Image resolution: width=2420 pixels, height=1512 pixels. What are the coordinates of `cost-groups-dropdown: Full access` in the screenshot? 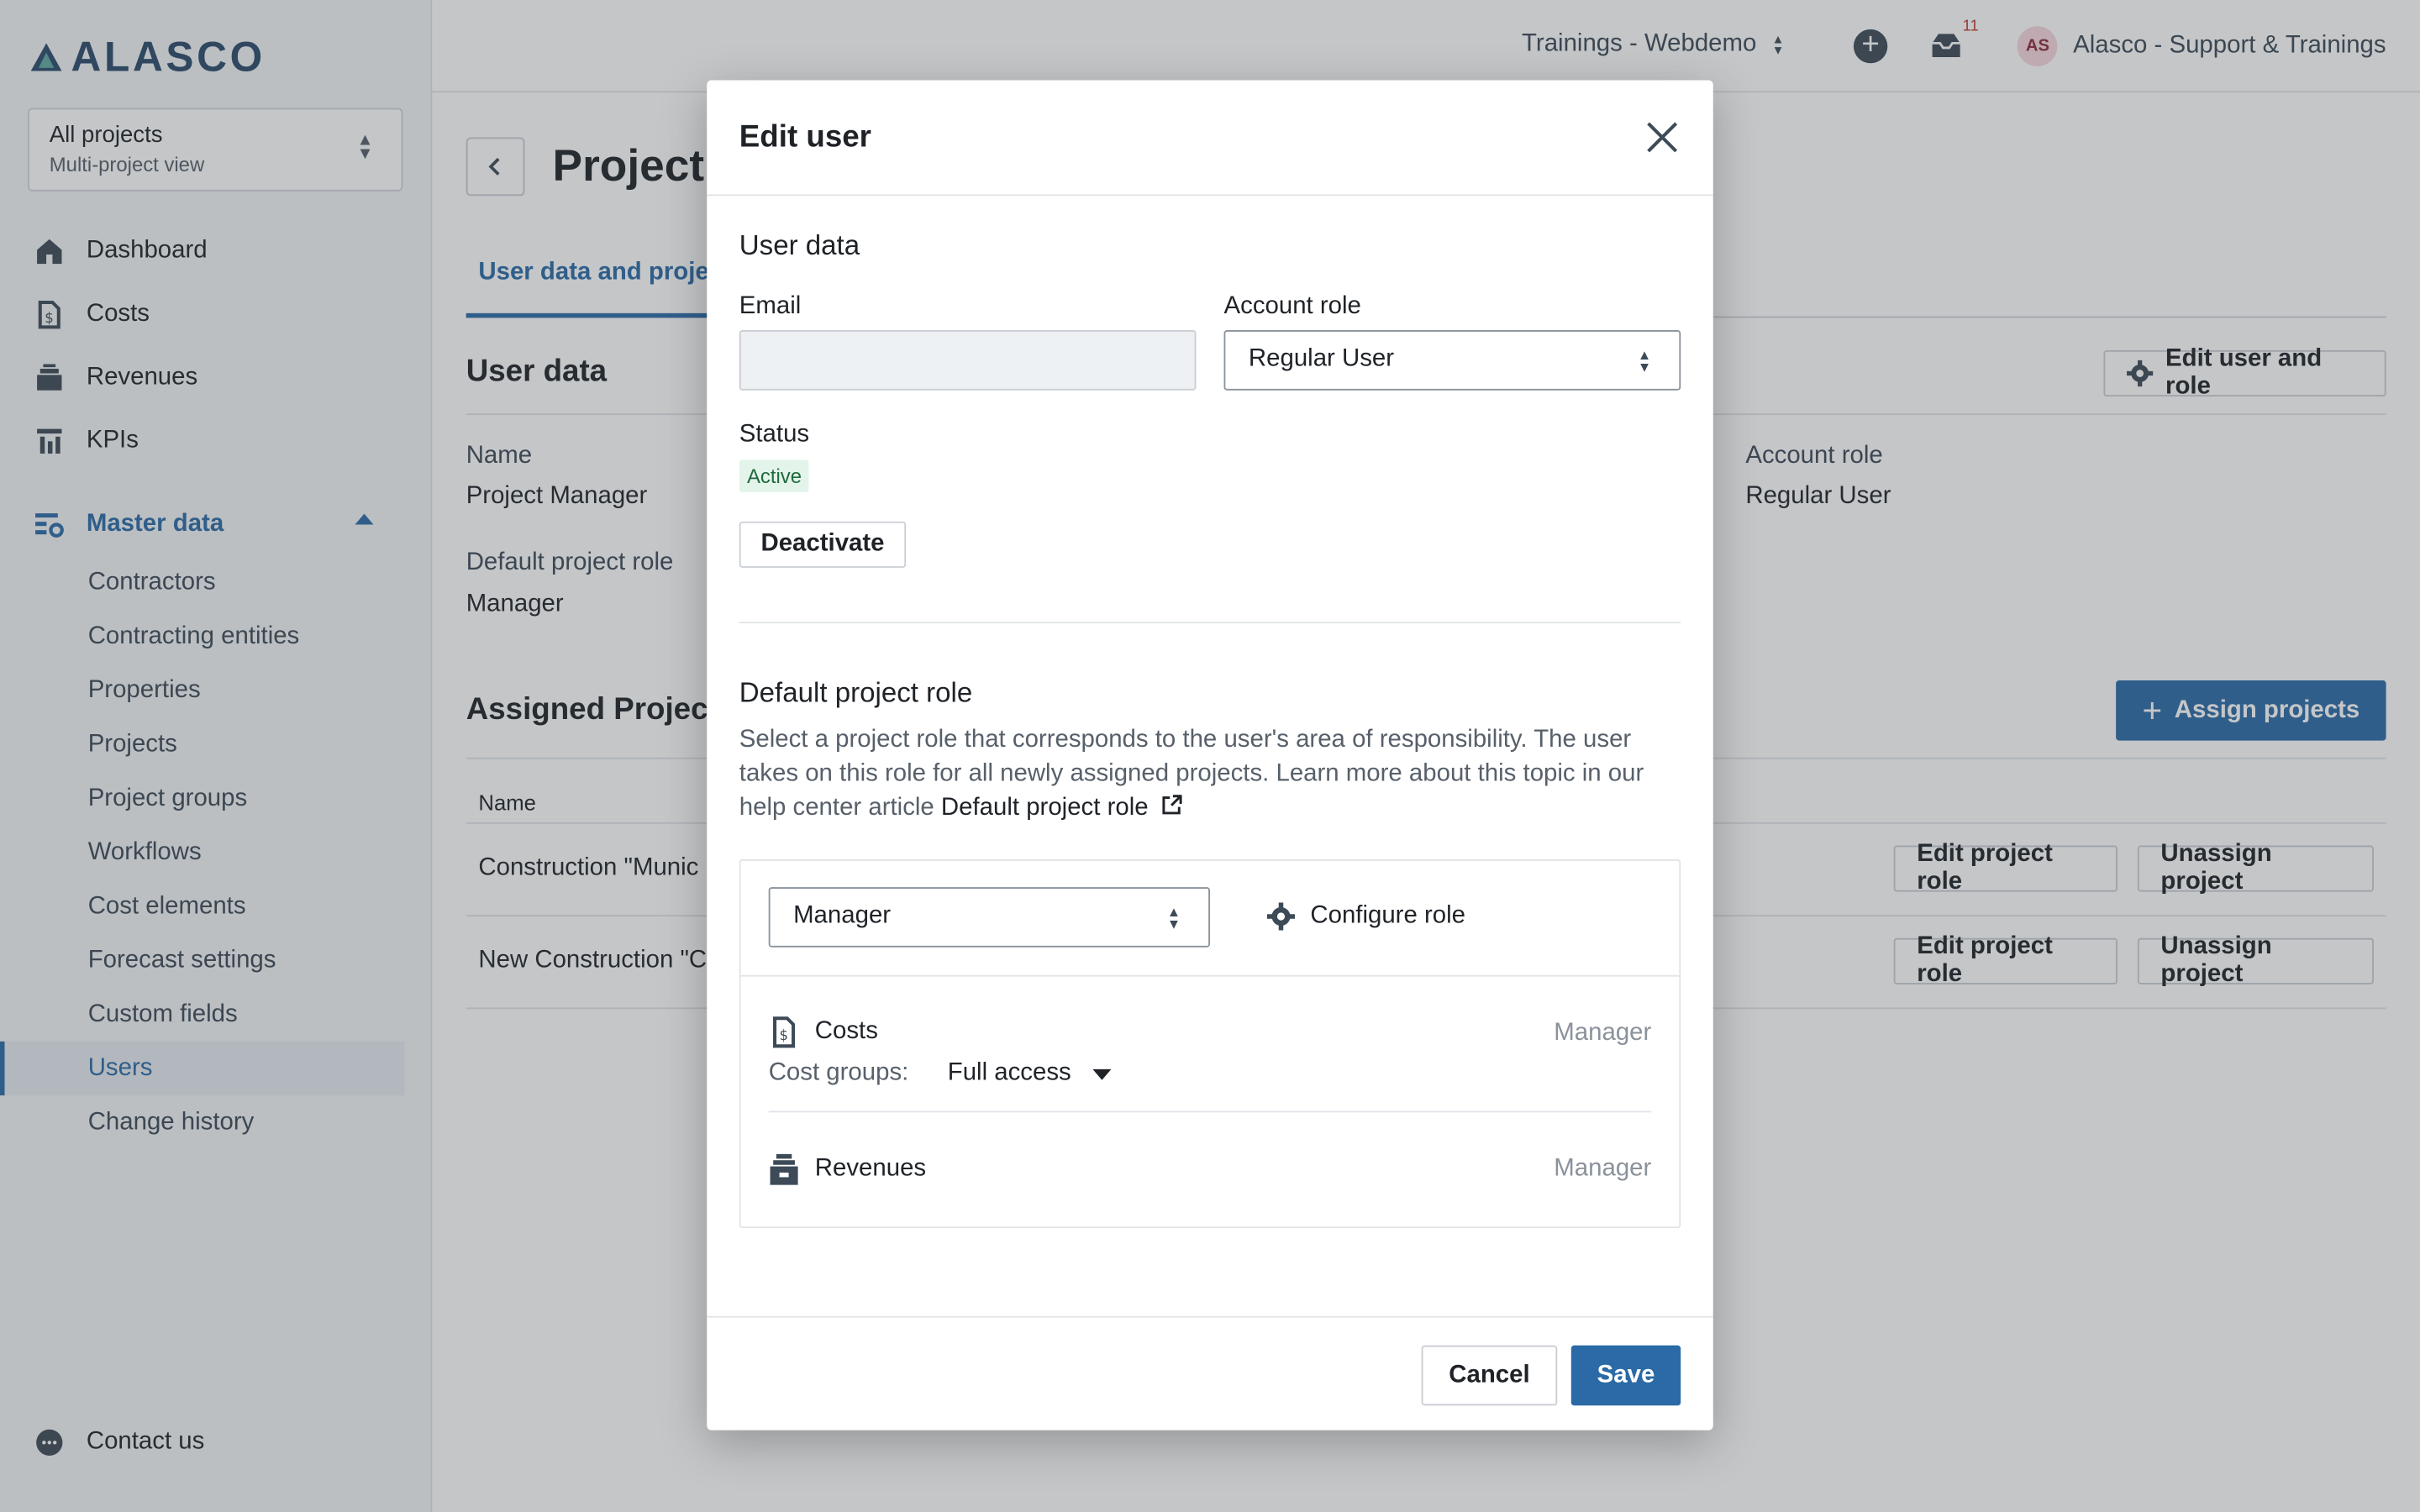 It's located at (1030, 1074).